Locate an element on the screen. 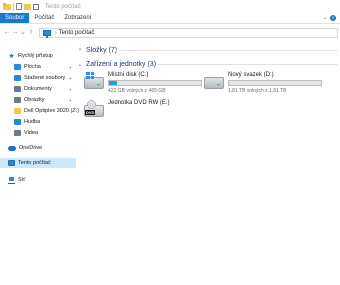  sidebar-item-this-pc: Tento počítač is located at coordinates (38, 163).